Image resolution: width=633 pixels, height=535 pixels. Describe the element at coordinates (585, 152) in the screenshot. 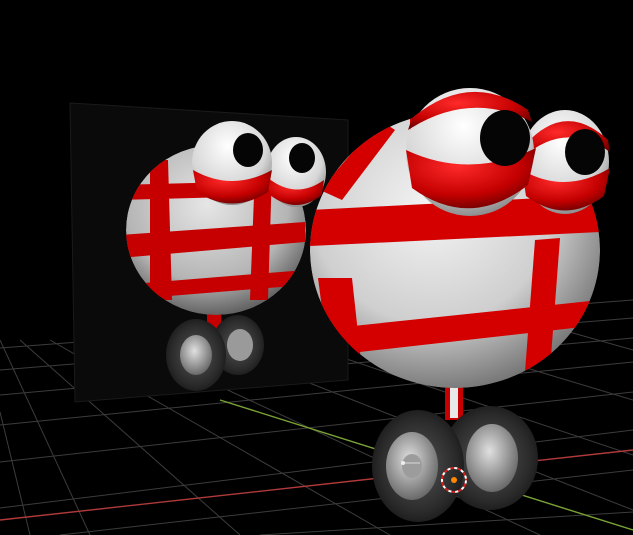

I see `right-pupil` at that location.